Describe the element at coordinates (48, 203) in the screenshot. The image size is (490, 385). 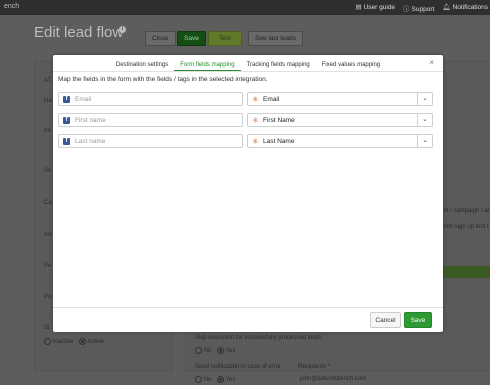
I see `left-fragment: Ca` at that location.